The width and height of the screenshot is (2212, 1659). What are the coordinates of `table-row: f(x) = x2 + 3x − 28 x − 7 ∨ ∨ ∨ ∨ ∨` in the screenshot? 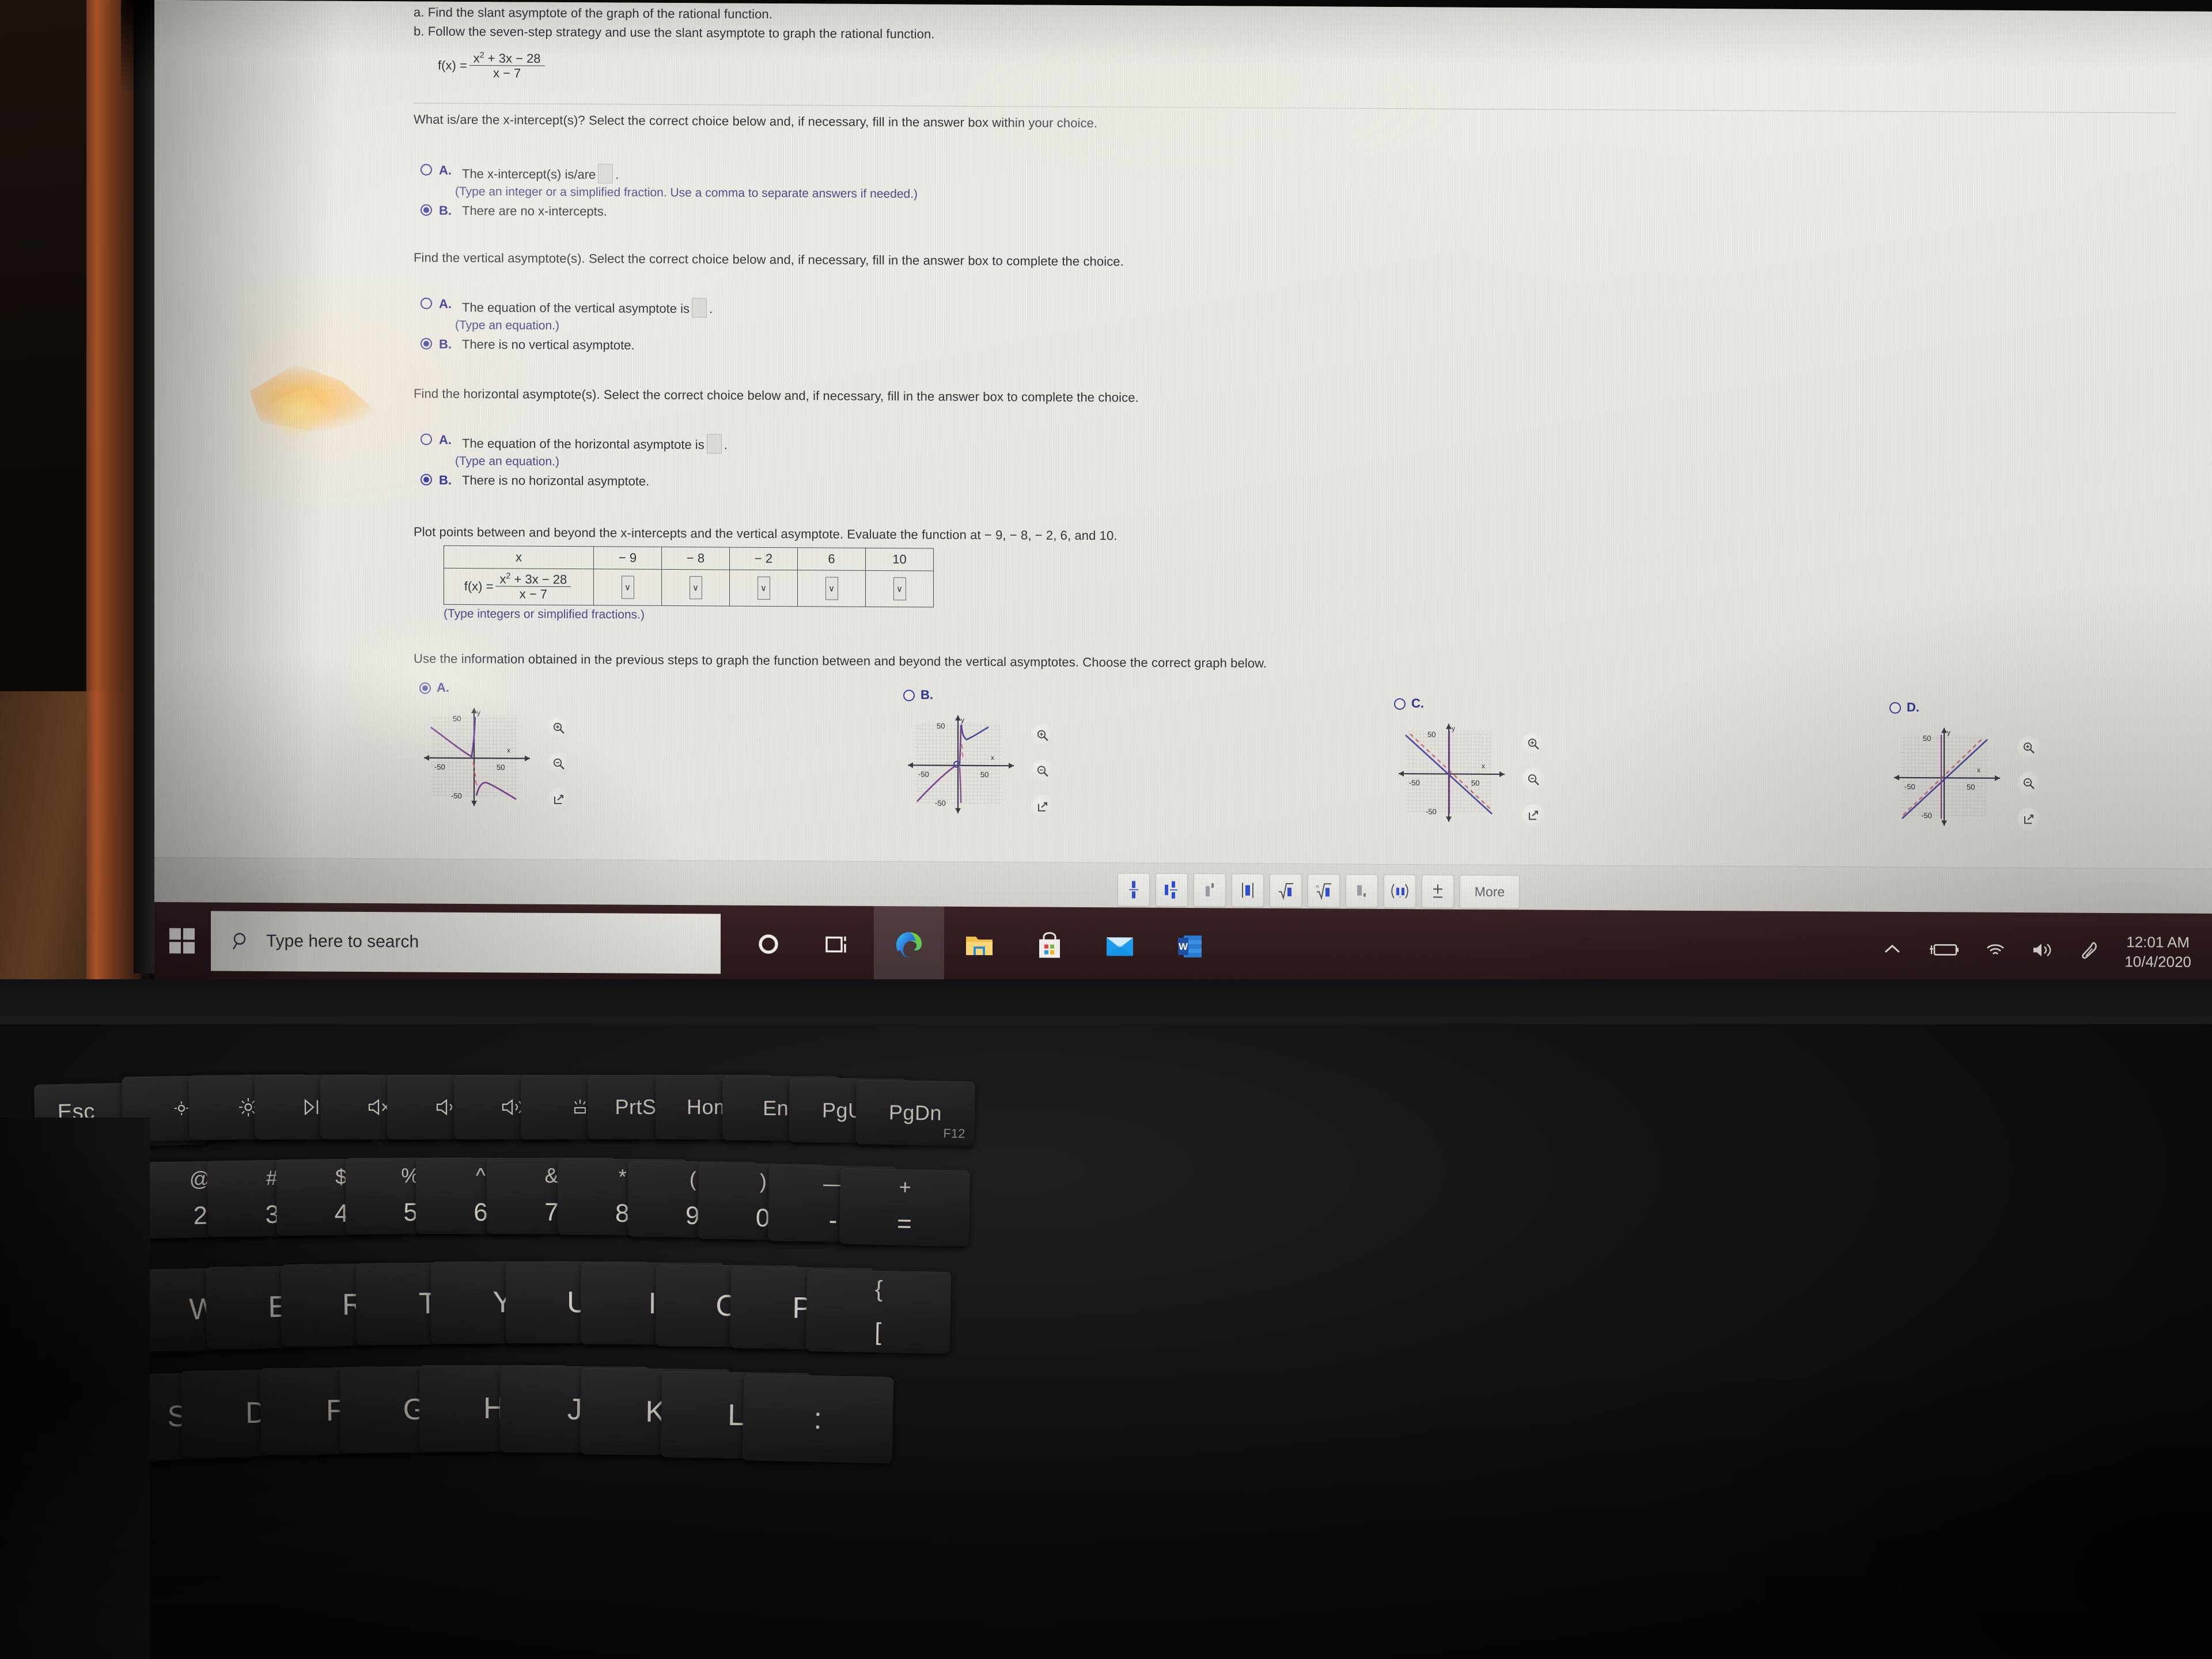 It's located at (689, 587).